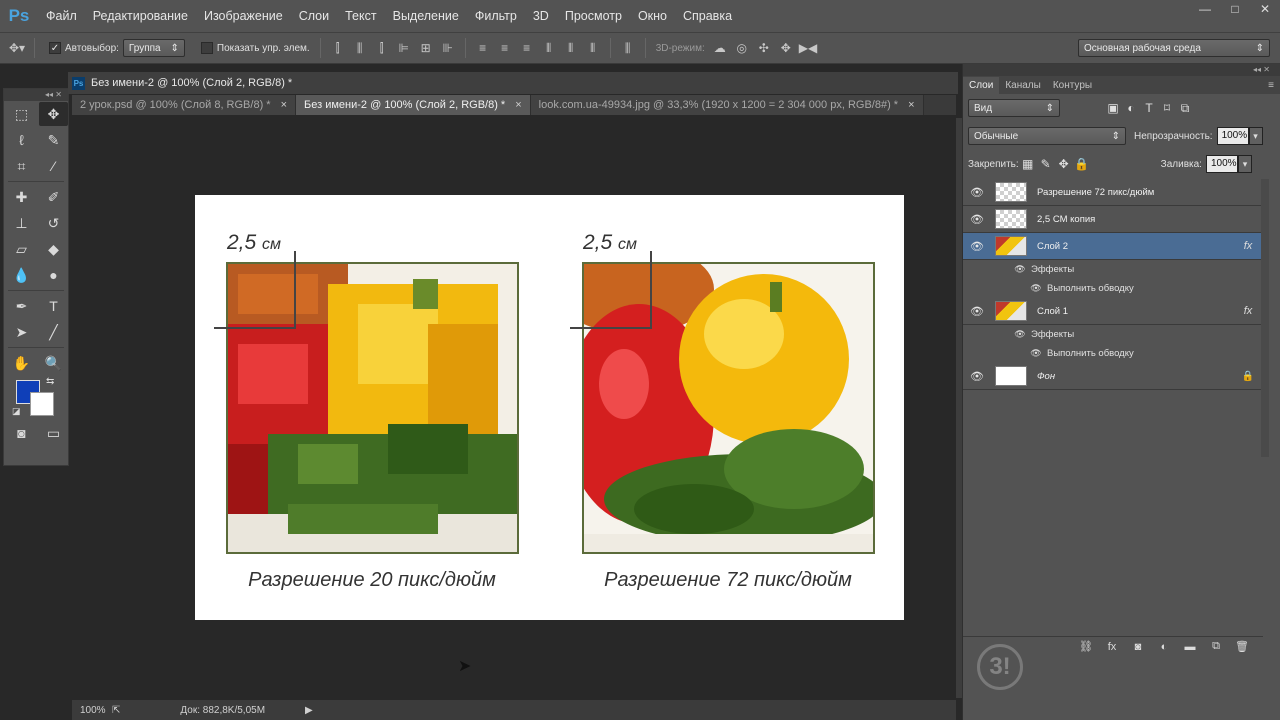 The height and width of the screenshot is (720, 1280). I want to click on quick-select-tool-icon: ✎, so click(53, 140).